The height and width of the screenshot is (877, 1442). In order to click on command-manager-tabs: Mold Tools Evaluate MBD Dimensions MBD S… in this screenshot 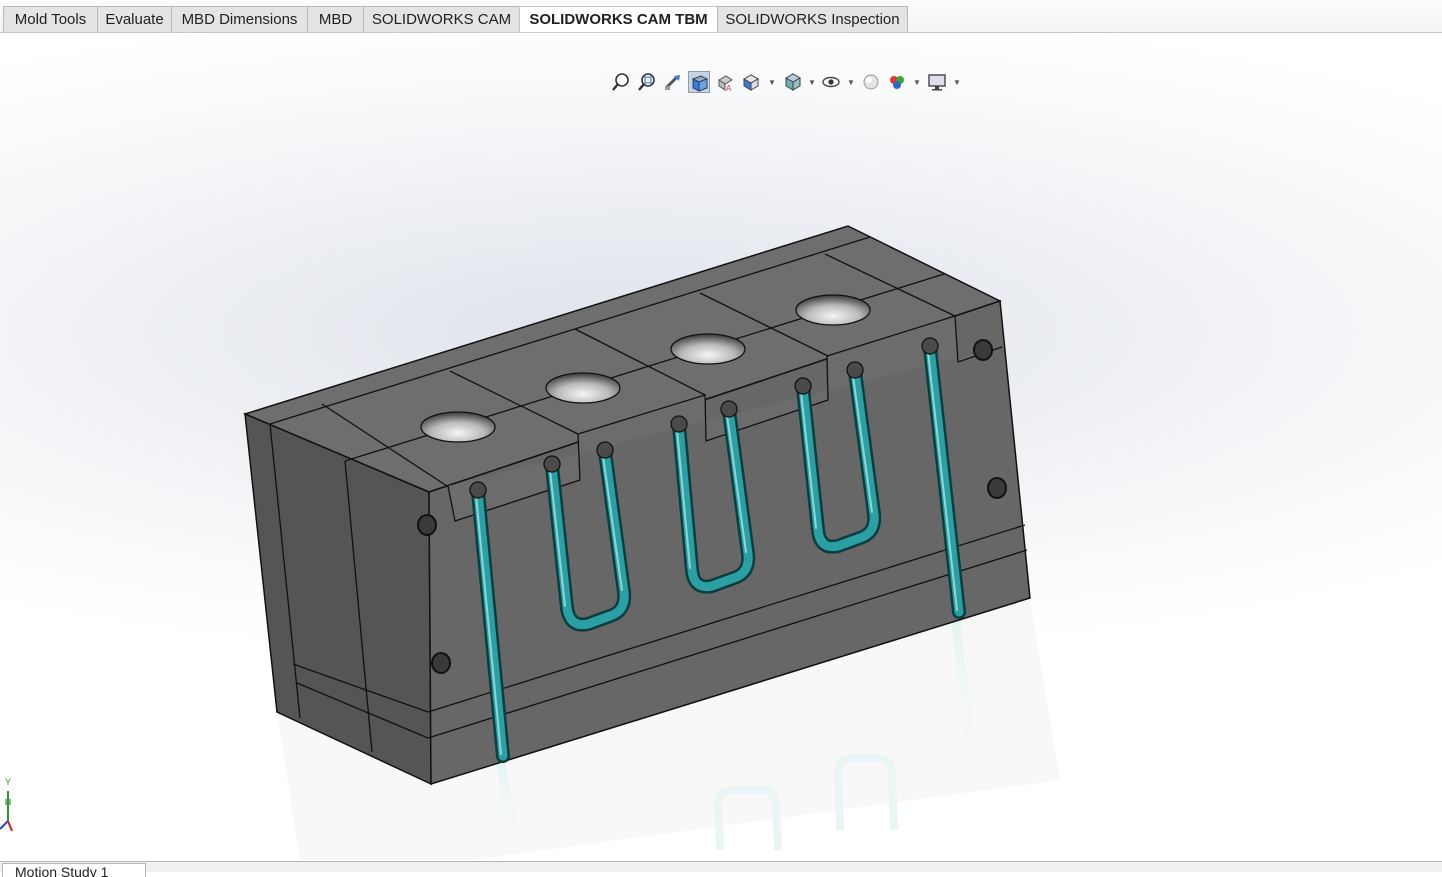, I will do `click(721, 16)`.